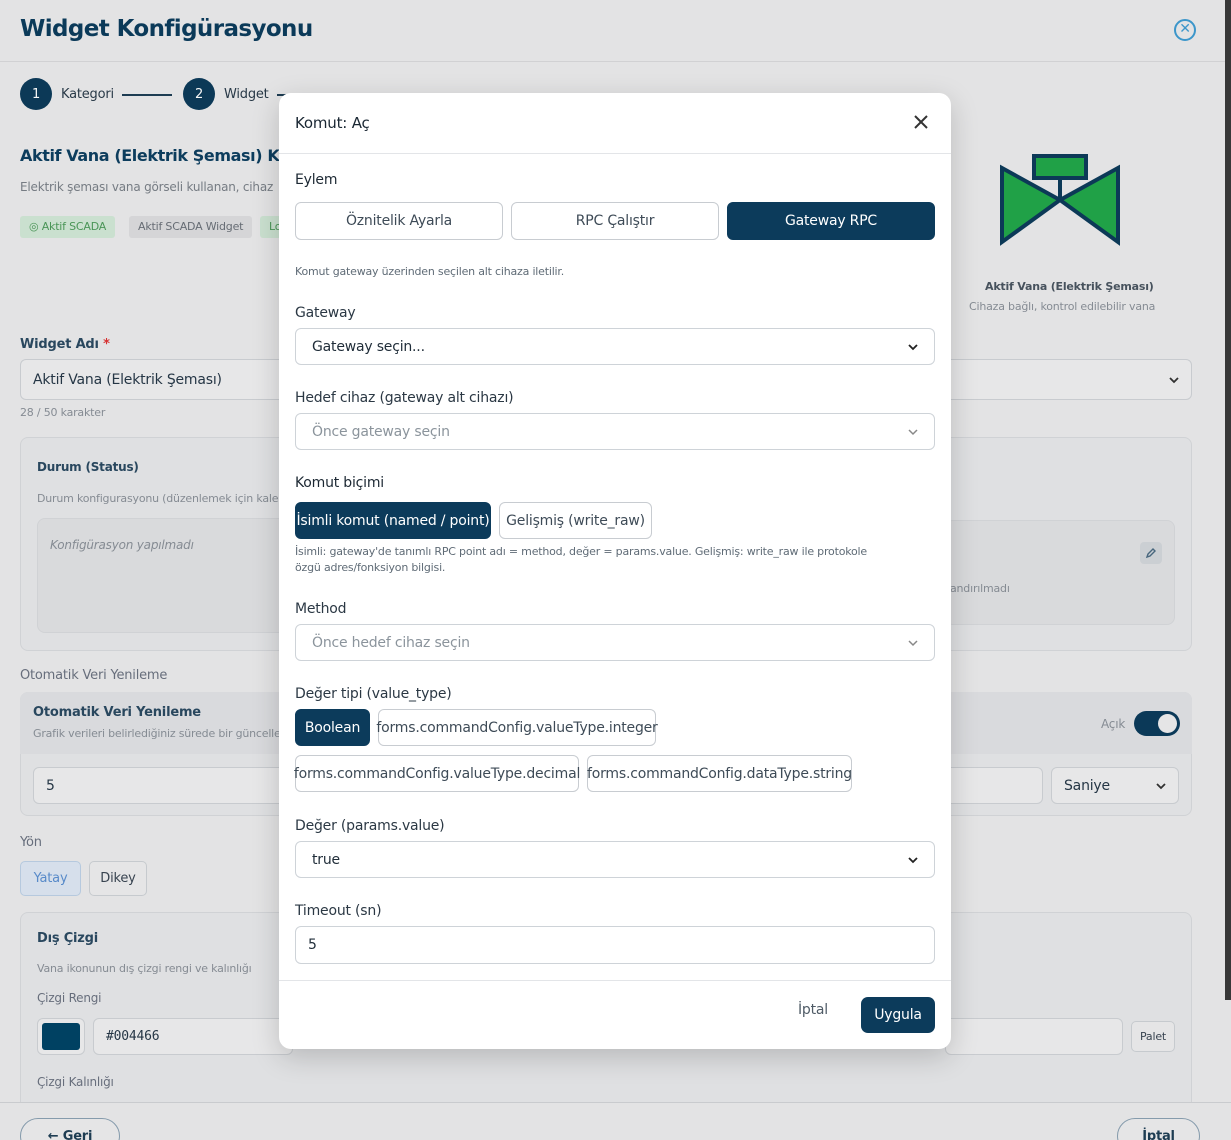  I want to click on value-type-integer-button: forms.commandConfig.valueType.integer, so click(517, 727).